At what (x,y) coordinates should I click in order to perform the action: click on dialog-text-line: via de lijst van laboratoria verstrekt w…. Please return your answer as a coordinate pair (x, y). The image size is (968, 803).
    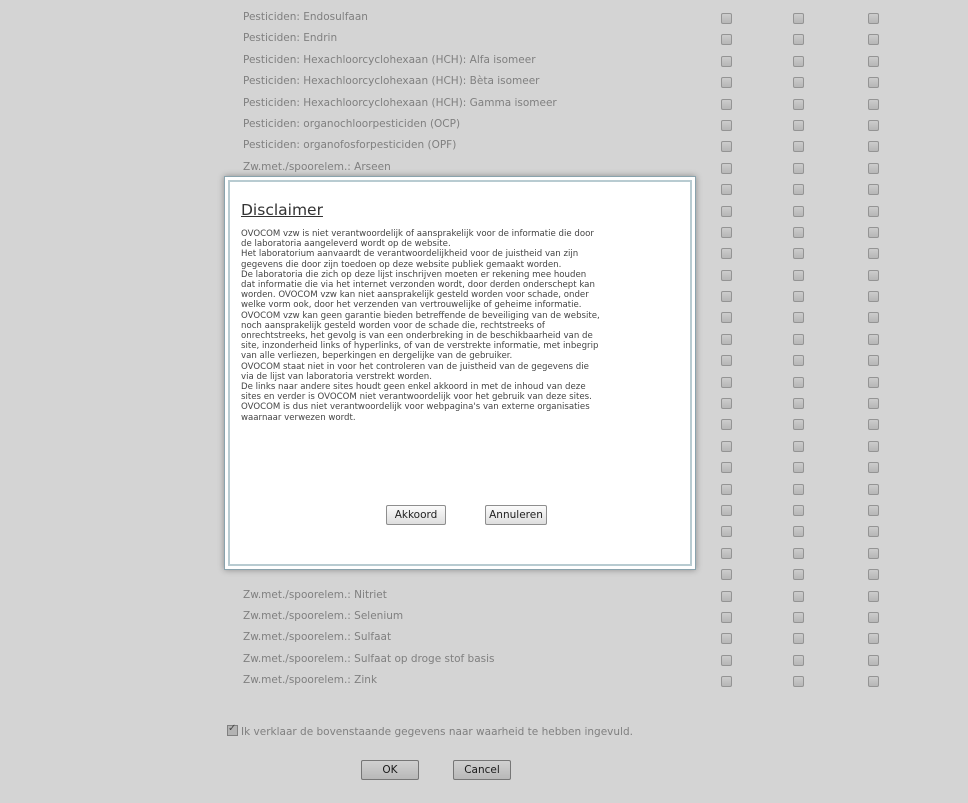
    Looking at the image, I should click on (336, 376).